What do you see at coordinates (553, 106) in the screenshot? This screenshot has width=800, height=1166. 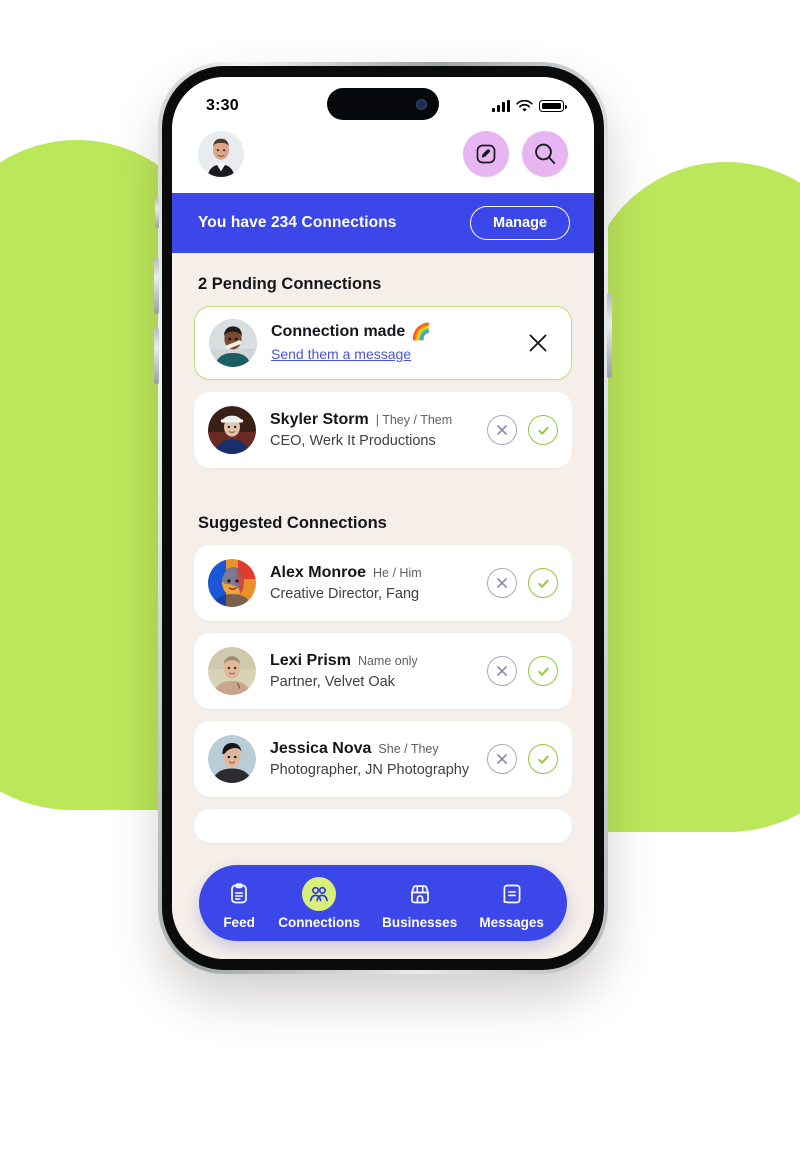 I see `battery-full-icon` at bounding box center [553, 106].